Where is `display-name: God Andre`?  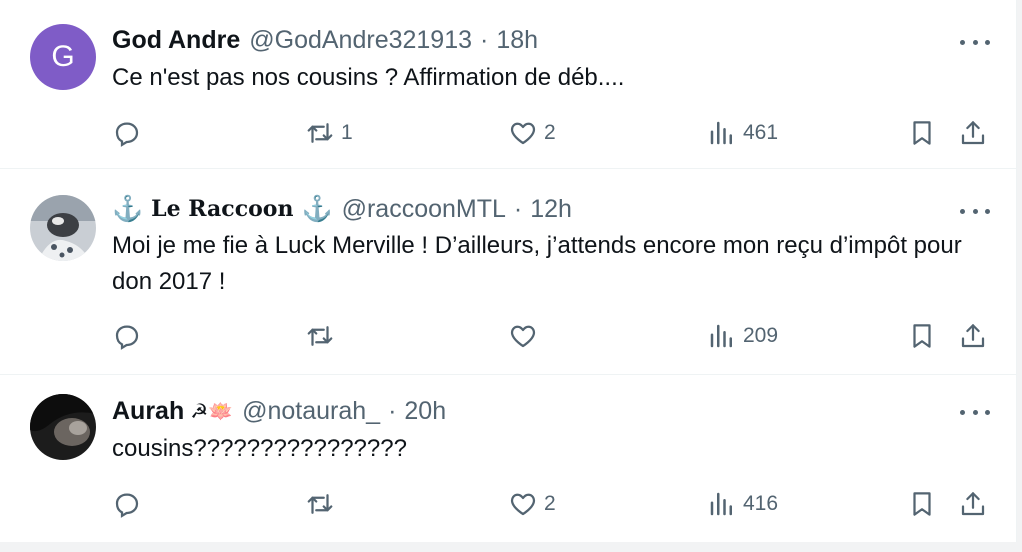
display-name: God Andre is located at coordinates (176, 40).